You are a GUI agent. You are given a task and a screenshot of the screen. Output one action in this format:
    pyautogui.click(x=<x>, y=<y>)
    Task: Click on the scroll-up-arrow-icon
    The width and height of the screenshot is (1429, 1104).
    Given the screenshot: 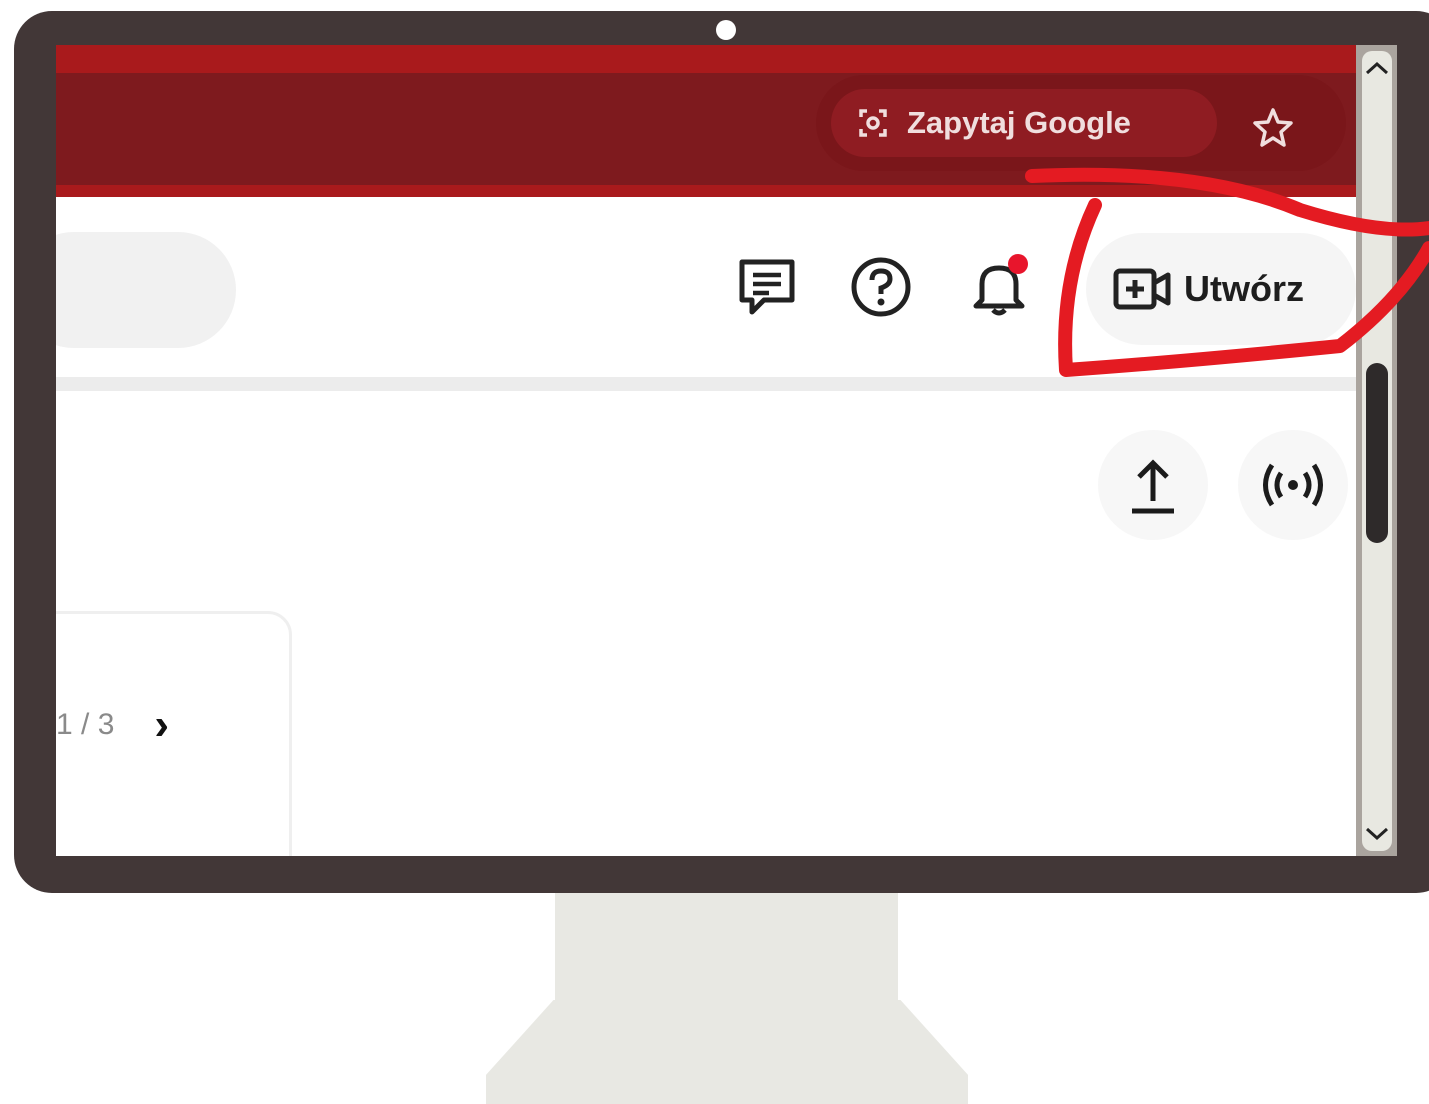 What is the action you would take?
    pyautogui.click(x=1377, y=68)
    